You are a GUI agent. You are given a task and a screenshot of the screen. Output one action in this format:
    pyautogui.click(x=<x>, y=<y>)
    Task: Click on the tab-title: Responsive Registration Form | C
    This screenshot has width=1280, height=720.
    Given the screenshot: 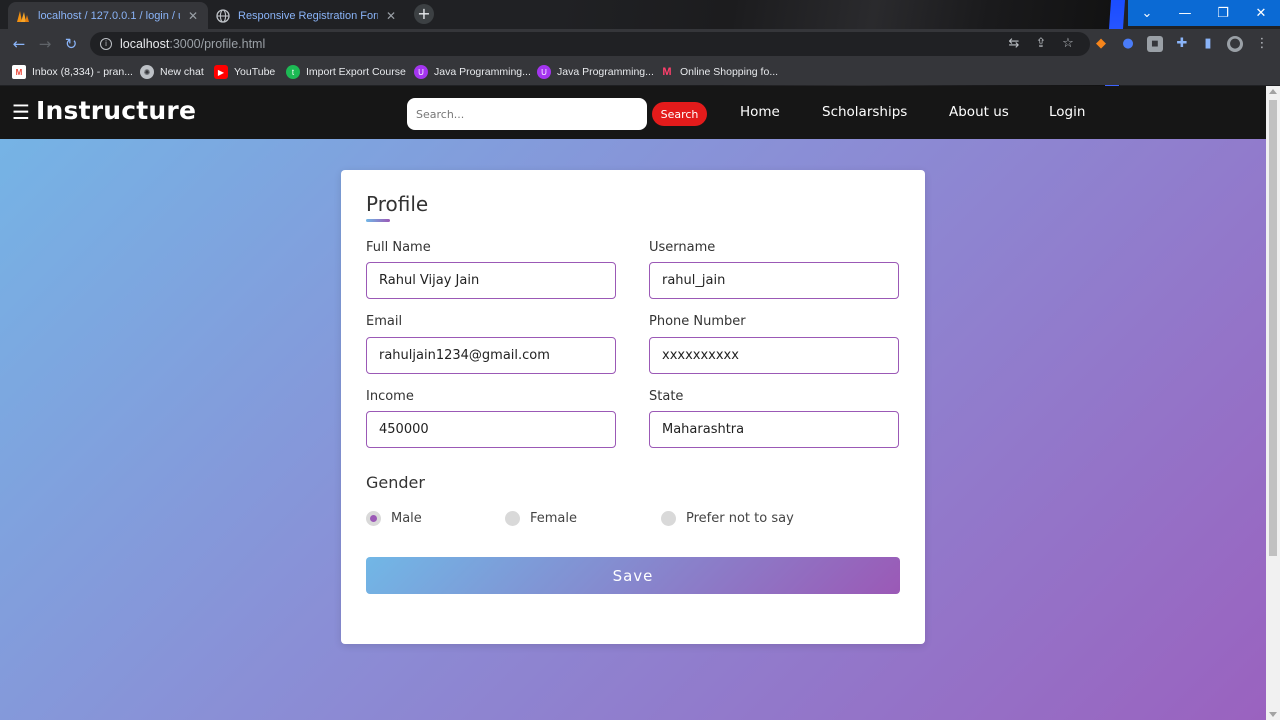 What is the action you would take?
    pyautogui.click(x=308, y=15)
    